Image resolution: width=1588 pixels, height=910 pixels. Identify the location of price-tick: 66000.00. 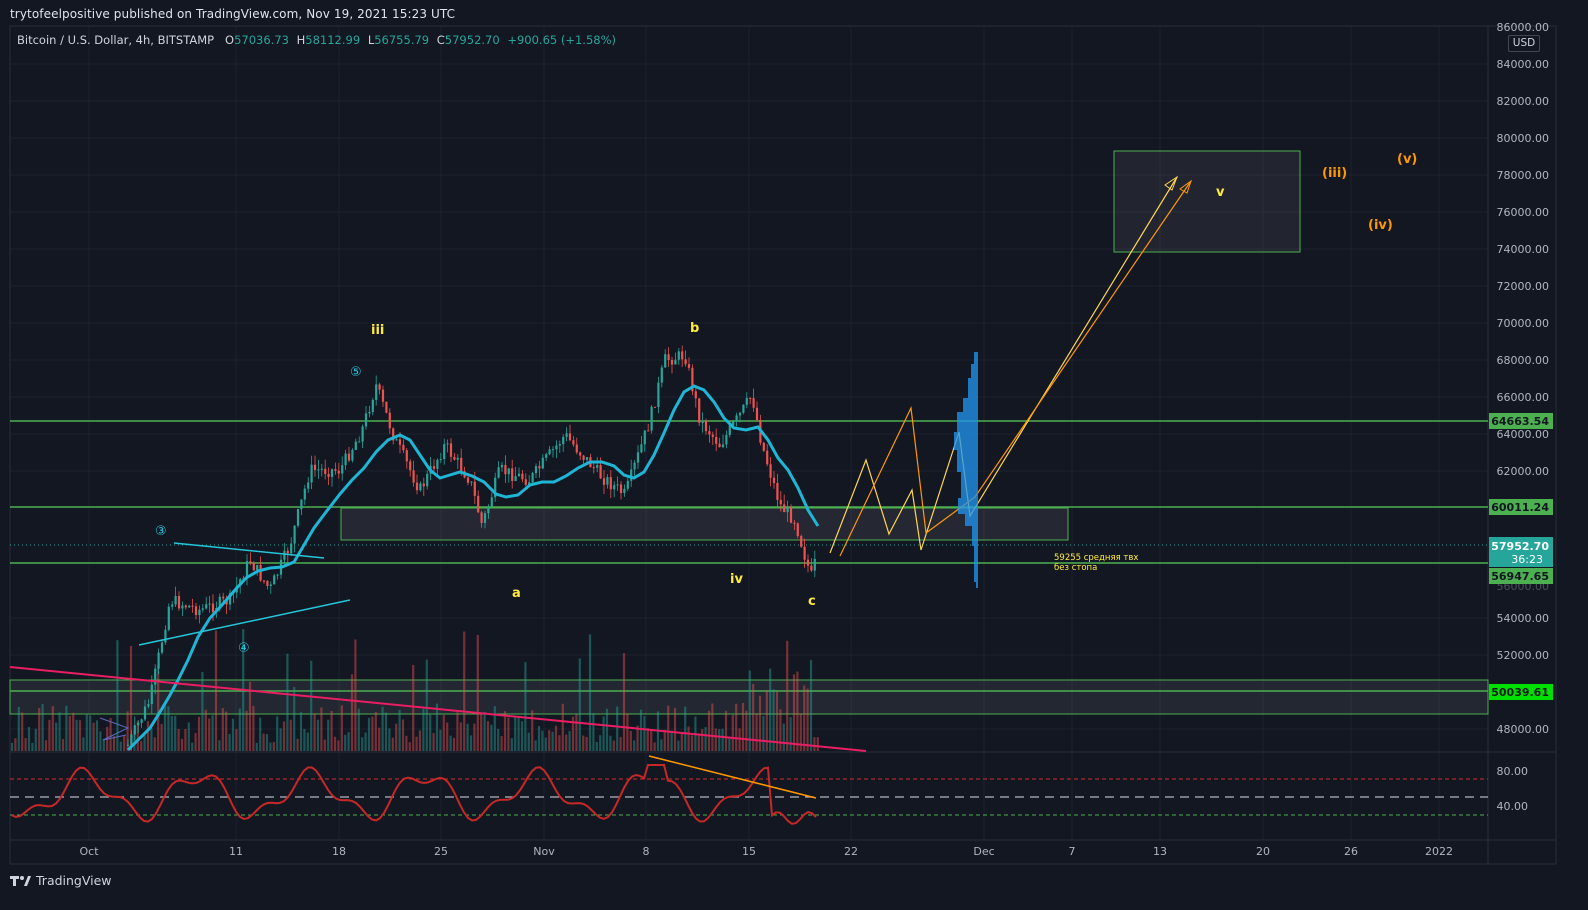
(1523, 397).